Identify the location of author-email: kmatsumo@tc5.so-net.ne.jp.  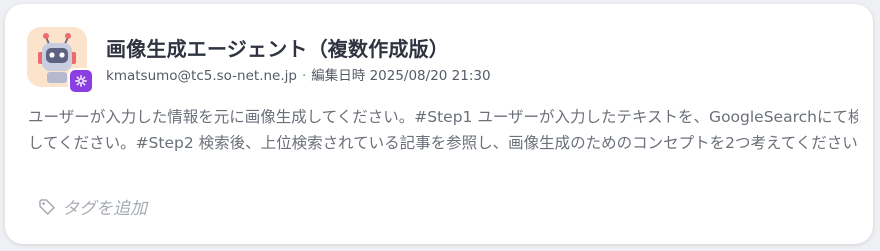
(201, 76).